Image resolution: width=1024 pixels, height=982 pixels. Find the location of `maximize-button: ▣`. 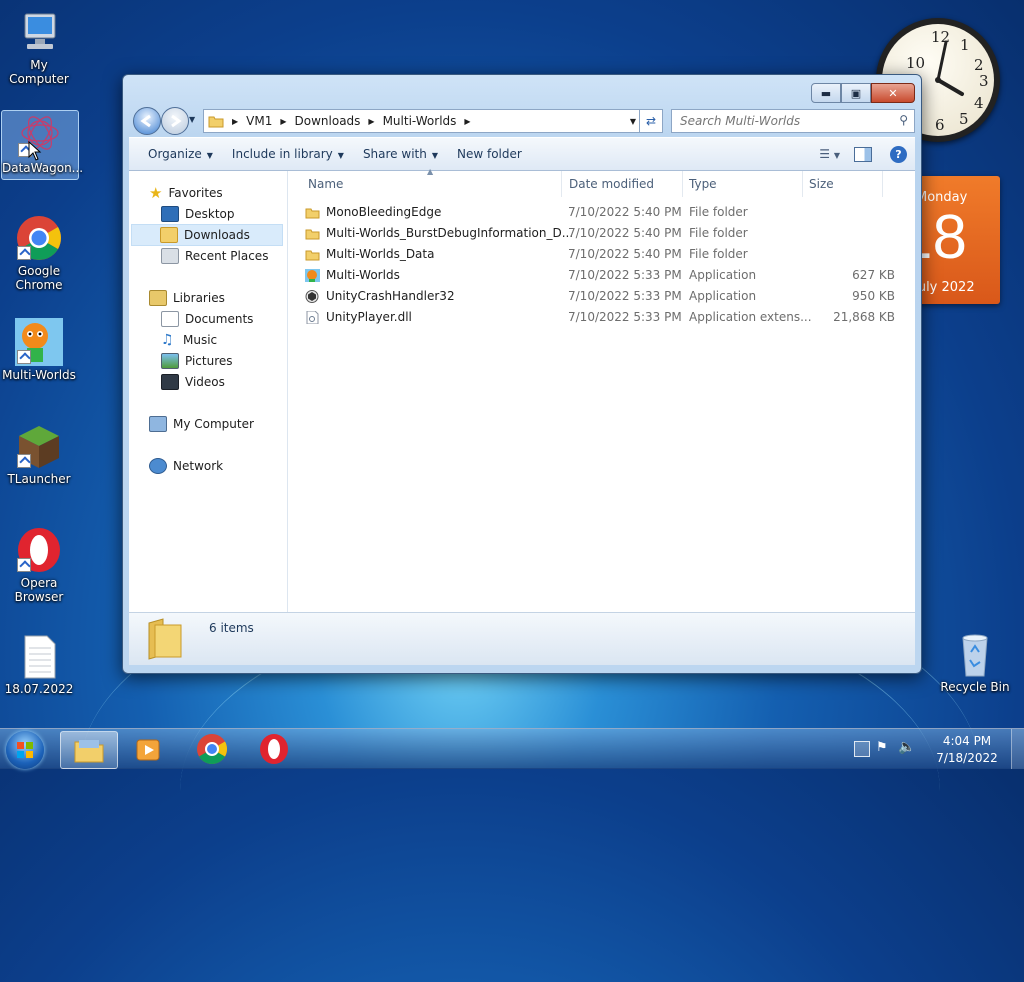

maximize-button: ▣ is located at coordinates (856, 93).